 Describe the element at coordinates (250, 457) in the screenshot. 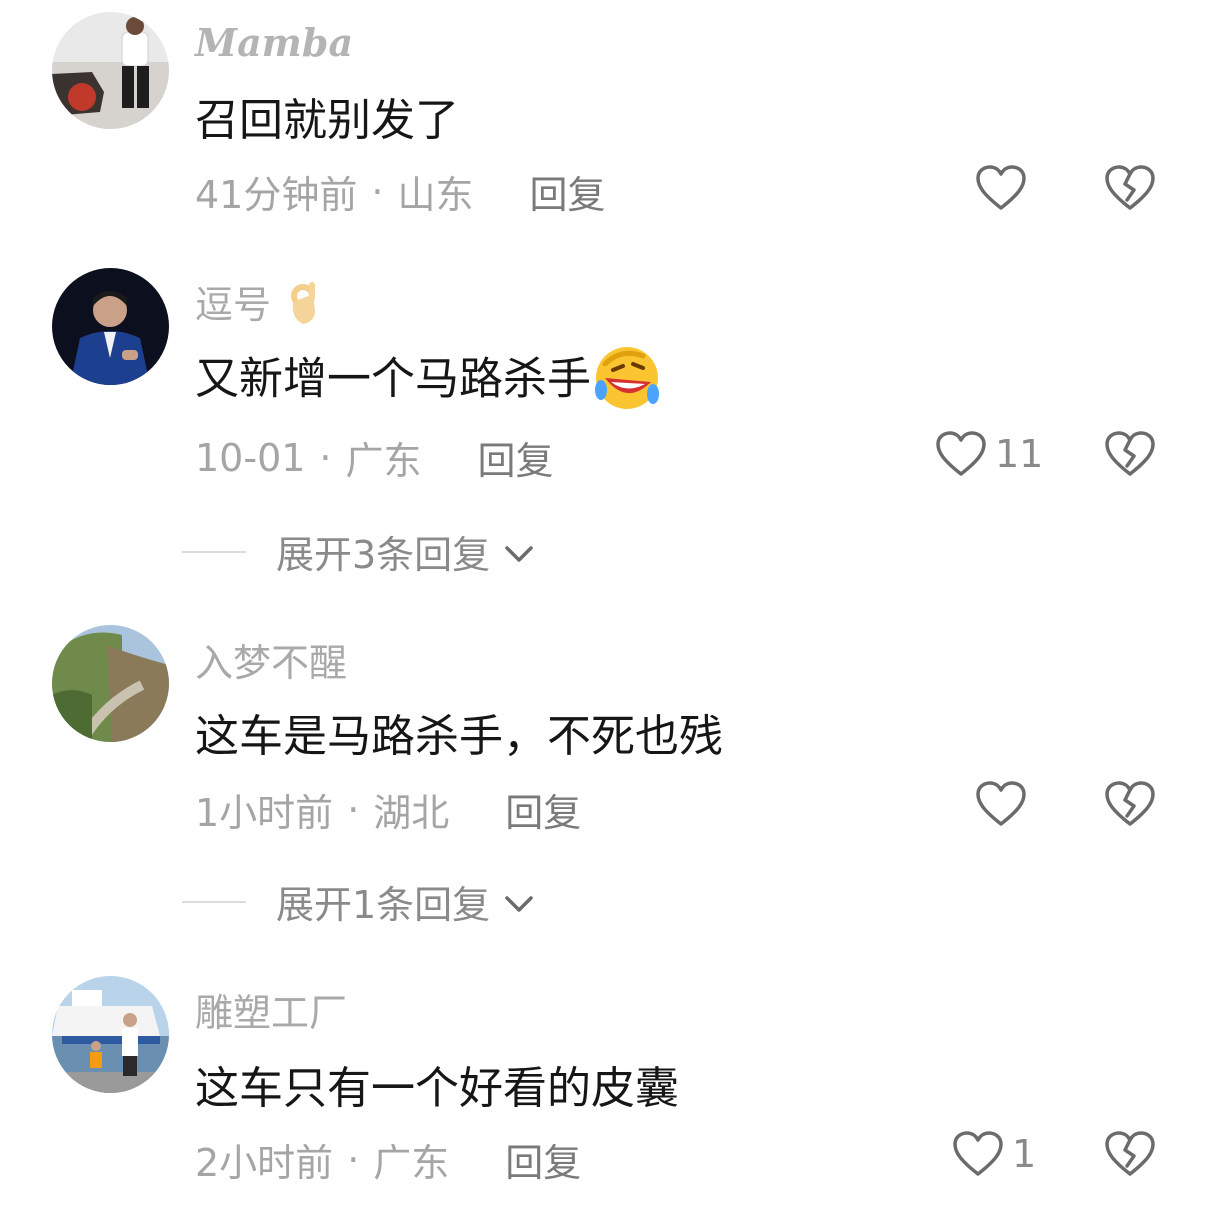

I see `timestamp: 10-01` at that location.